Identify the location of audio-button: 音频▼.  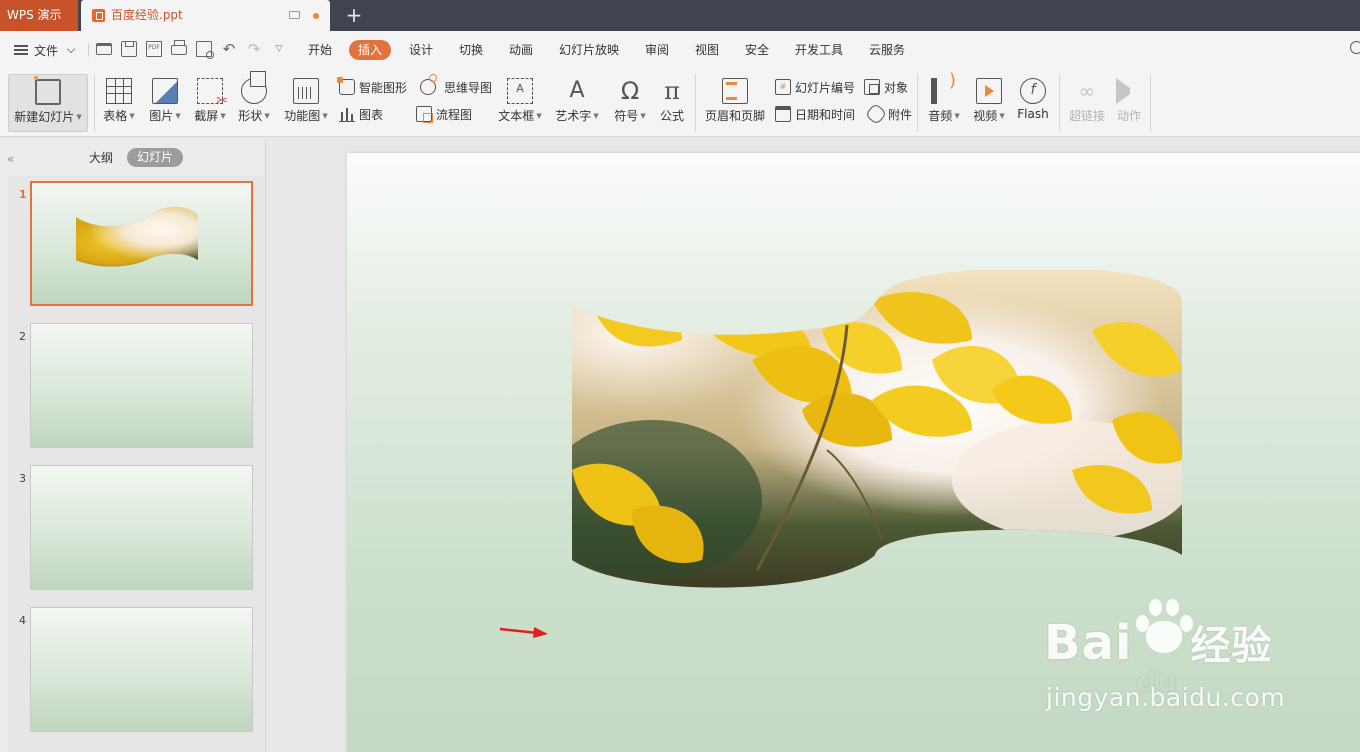
(944, 101).